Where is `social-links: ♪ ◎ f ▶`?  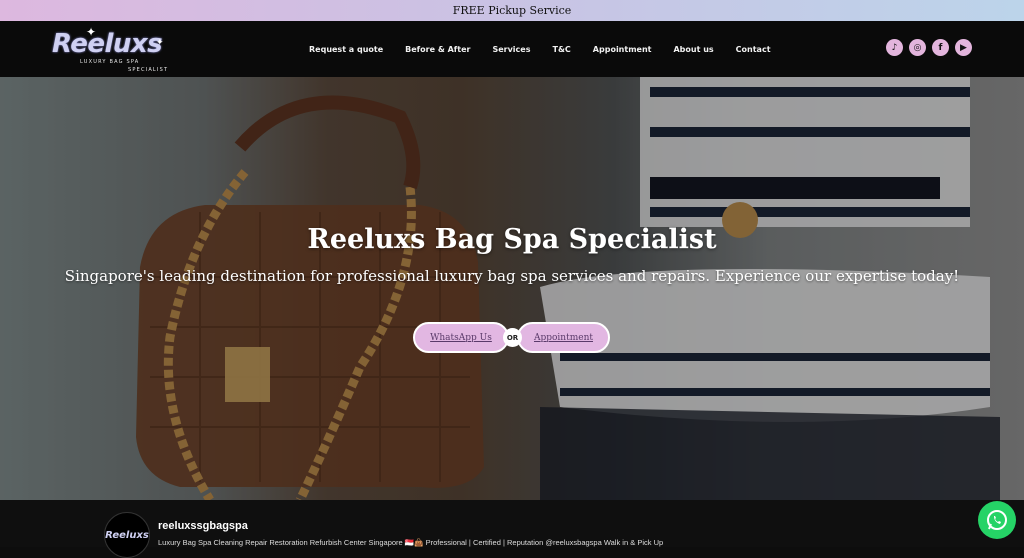 social-links: ♪ ◎ f ▶ is located at coordinates (932, 47).